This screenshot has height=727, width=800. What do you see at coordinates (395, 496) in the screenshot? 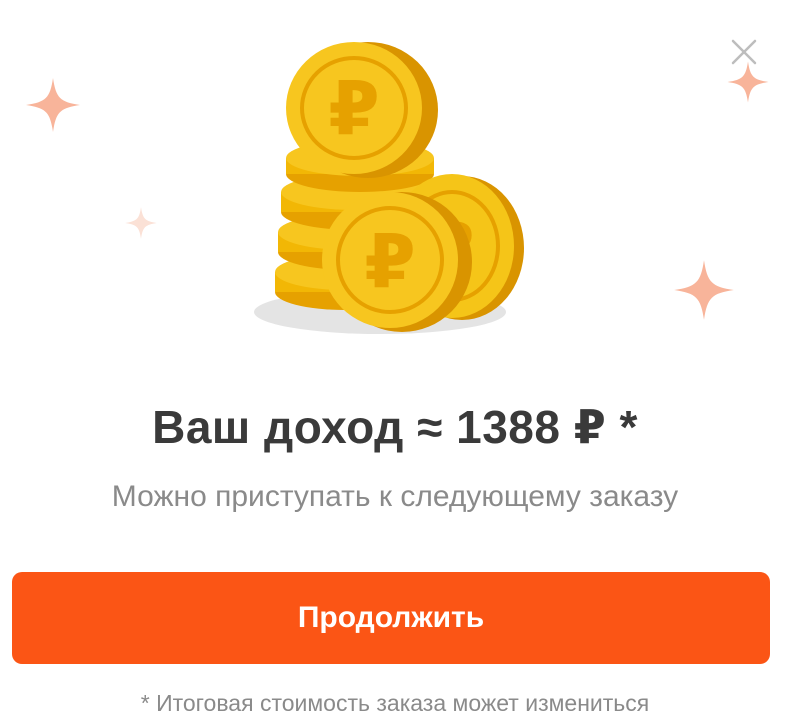
I see `income-subtitle: Можно приступать к следующему заказу` at bounding box center [395, 496].